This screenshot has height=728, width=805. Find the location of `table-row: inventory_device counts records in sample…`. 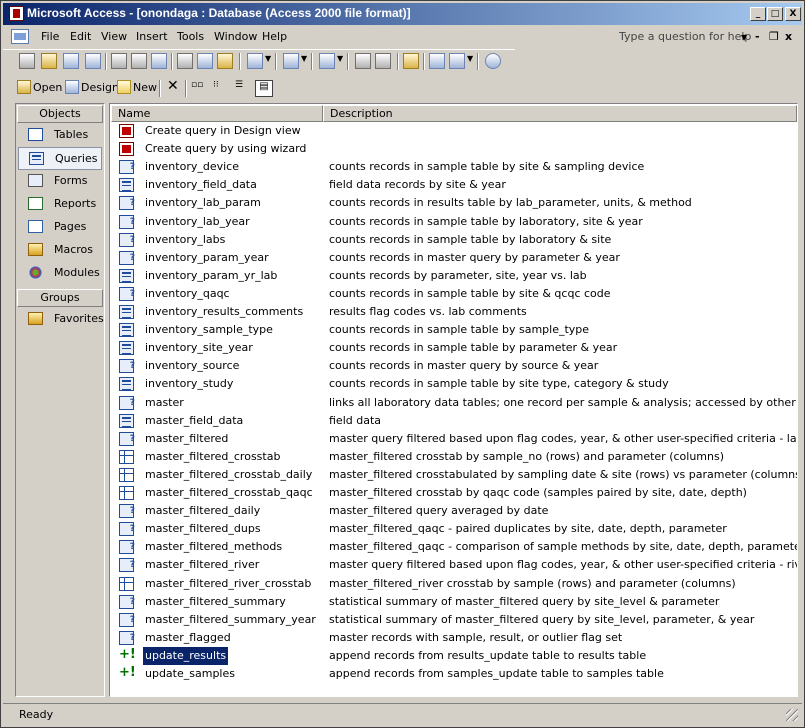

table-row: inventory_device counts records in sample… is located at coordinates (453, 167).